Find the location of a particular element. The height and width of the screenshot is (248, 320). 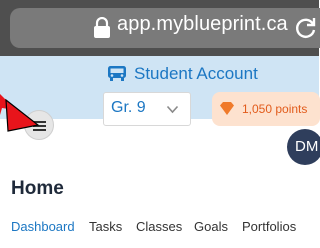

tab-classes: Classes is located at coordinates (159, 226).